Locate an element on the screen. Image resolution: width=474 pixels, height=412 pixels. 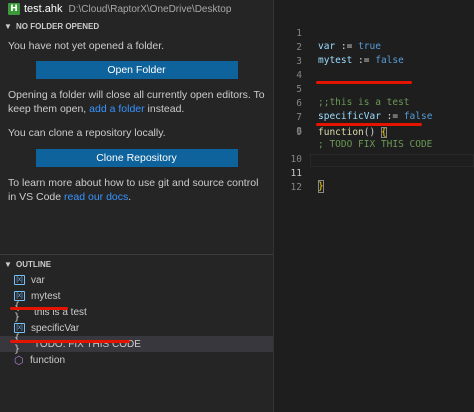
code-line-2: 2 mytest := false is located at coordinates (374, 47).